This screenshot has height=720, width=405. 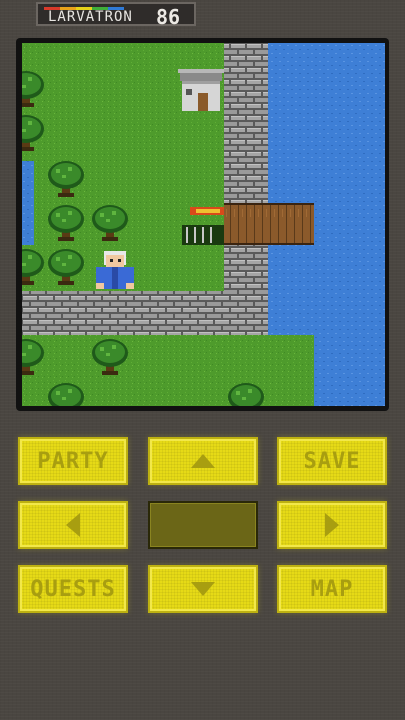 I want to click on house-building, so click(x=201, y=90).